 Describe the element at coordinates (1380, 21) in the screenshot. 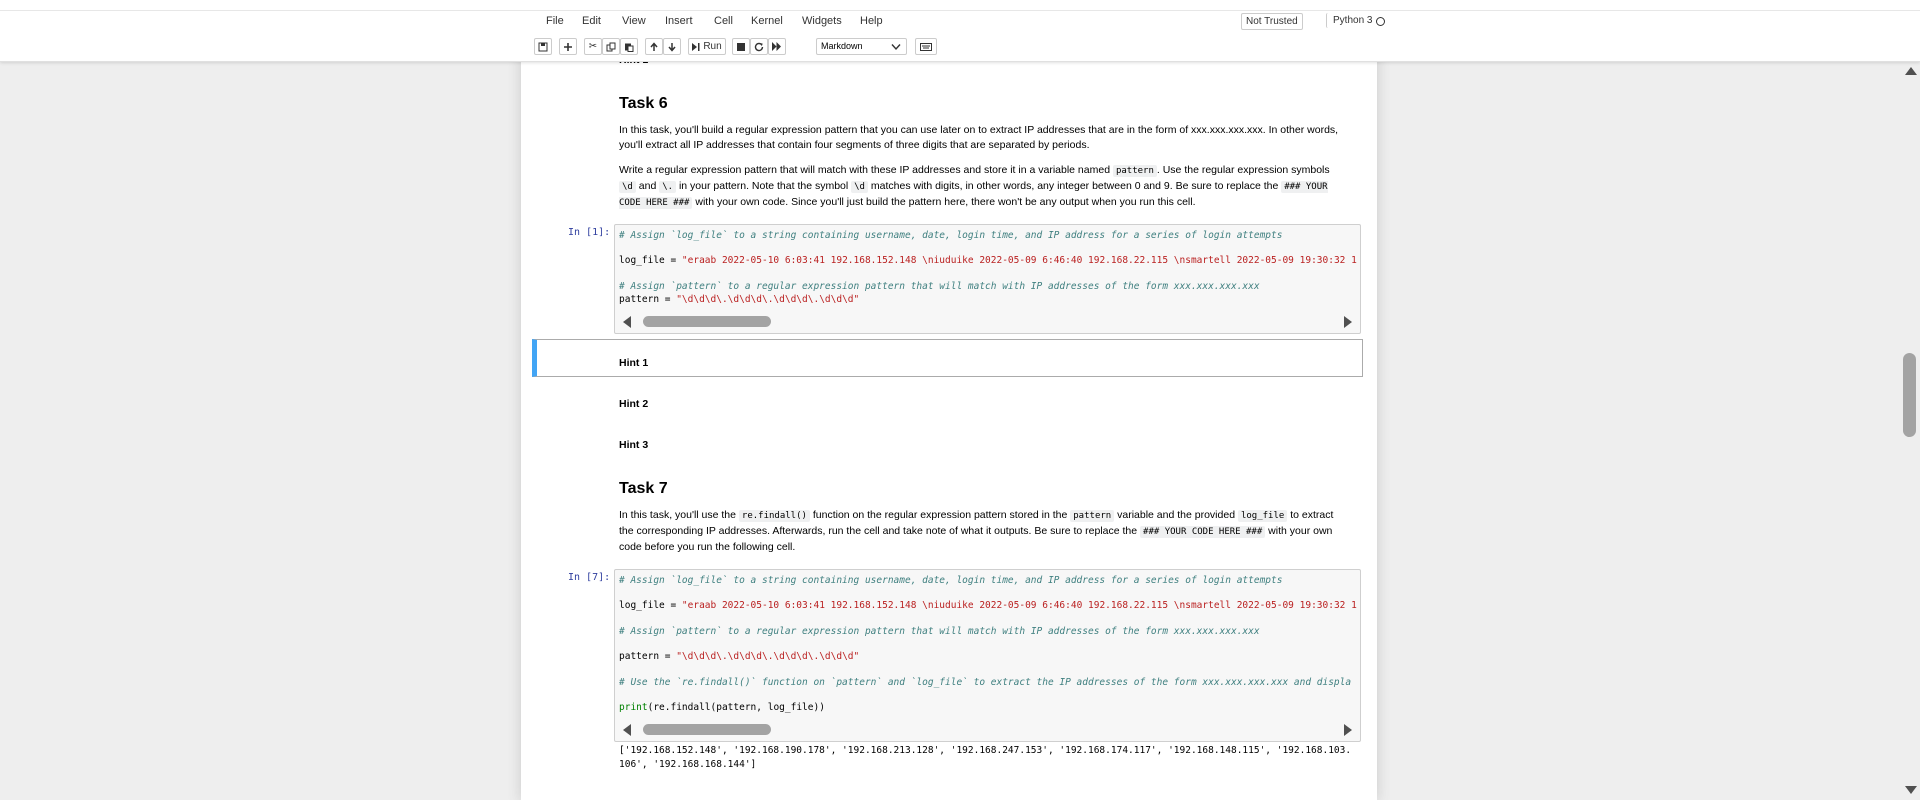

I see `kernel-idle-icon` at that location.